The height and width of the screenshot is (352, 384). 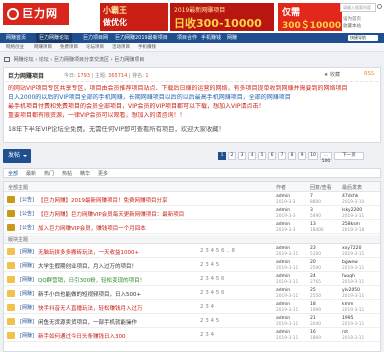 What do you see at coordinates (350, 262) in the screenshot?
I see `last-poster: bgwew` at bounding box center [350, 262].